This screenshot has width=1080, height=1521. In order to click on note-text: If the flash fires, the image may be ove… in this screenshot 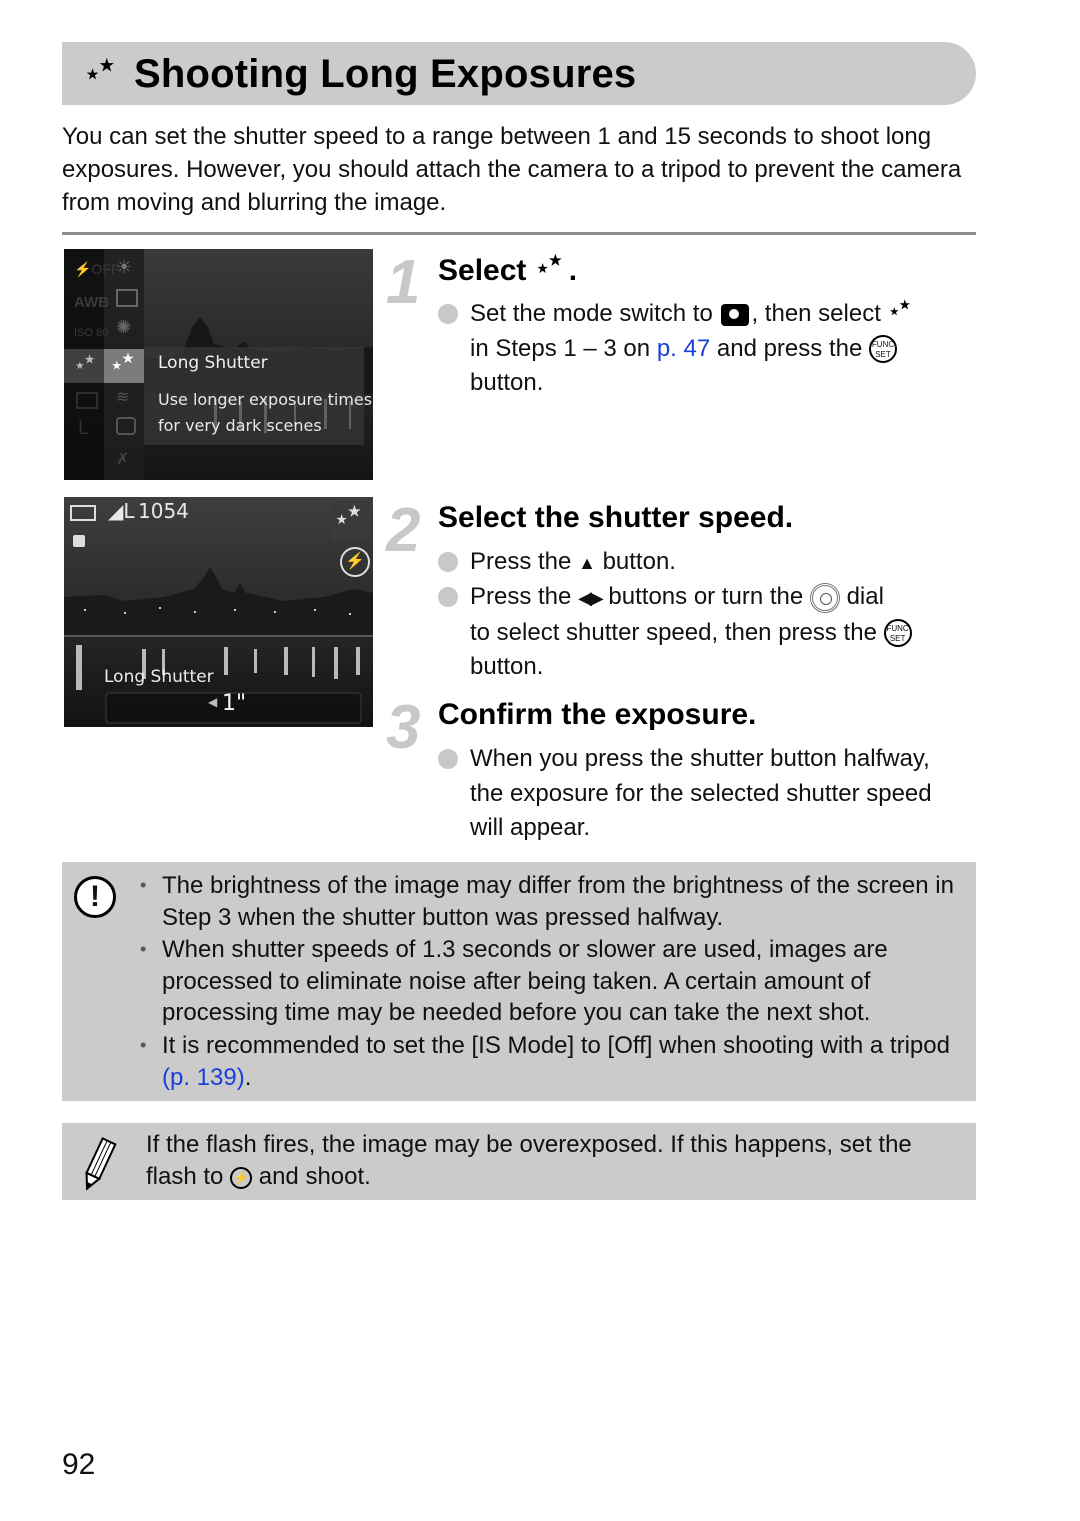, I will do `click(529, 1160)`.